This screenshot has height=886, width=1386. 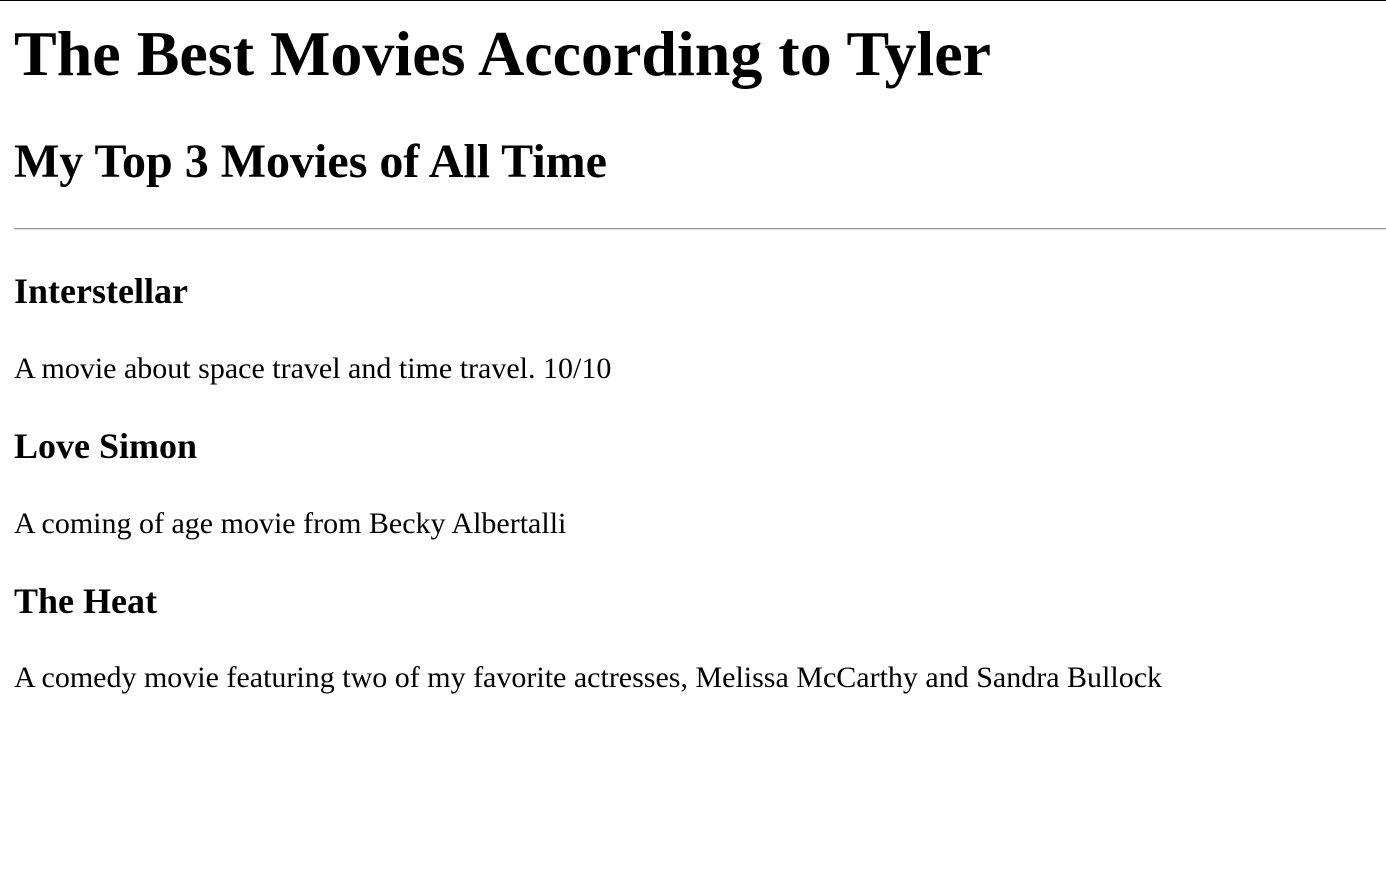 What do you see at coordinates (700, 229) in the screenshot?
I see `divider` at bounding box center [700, 229].